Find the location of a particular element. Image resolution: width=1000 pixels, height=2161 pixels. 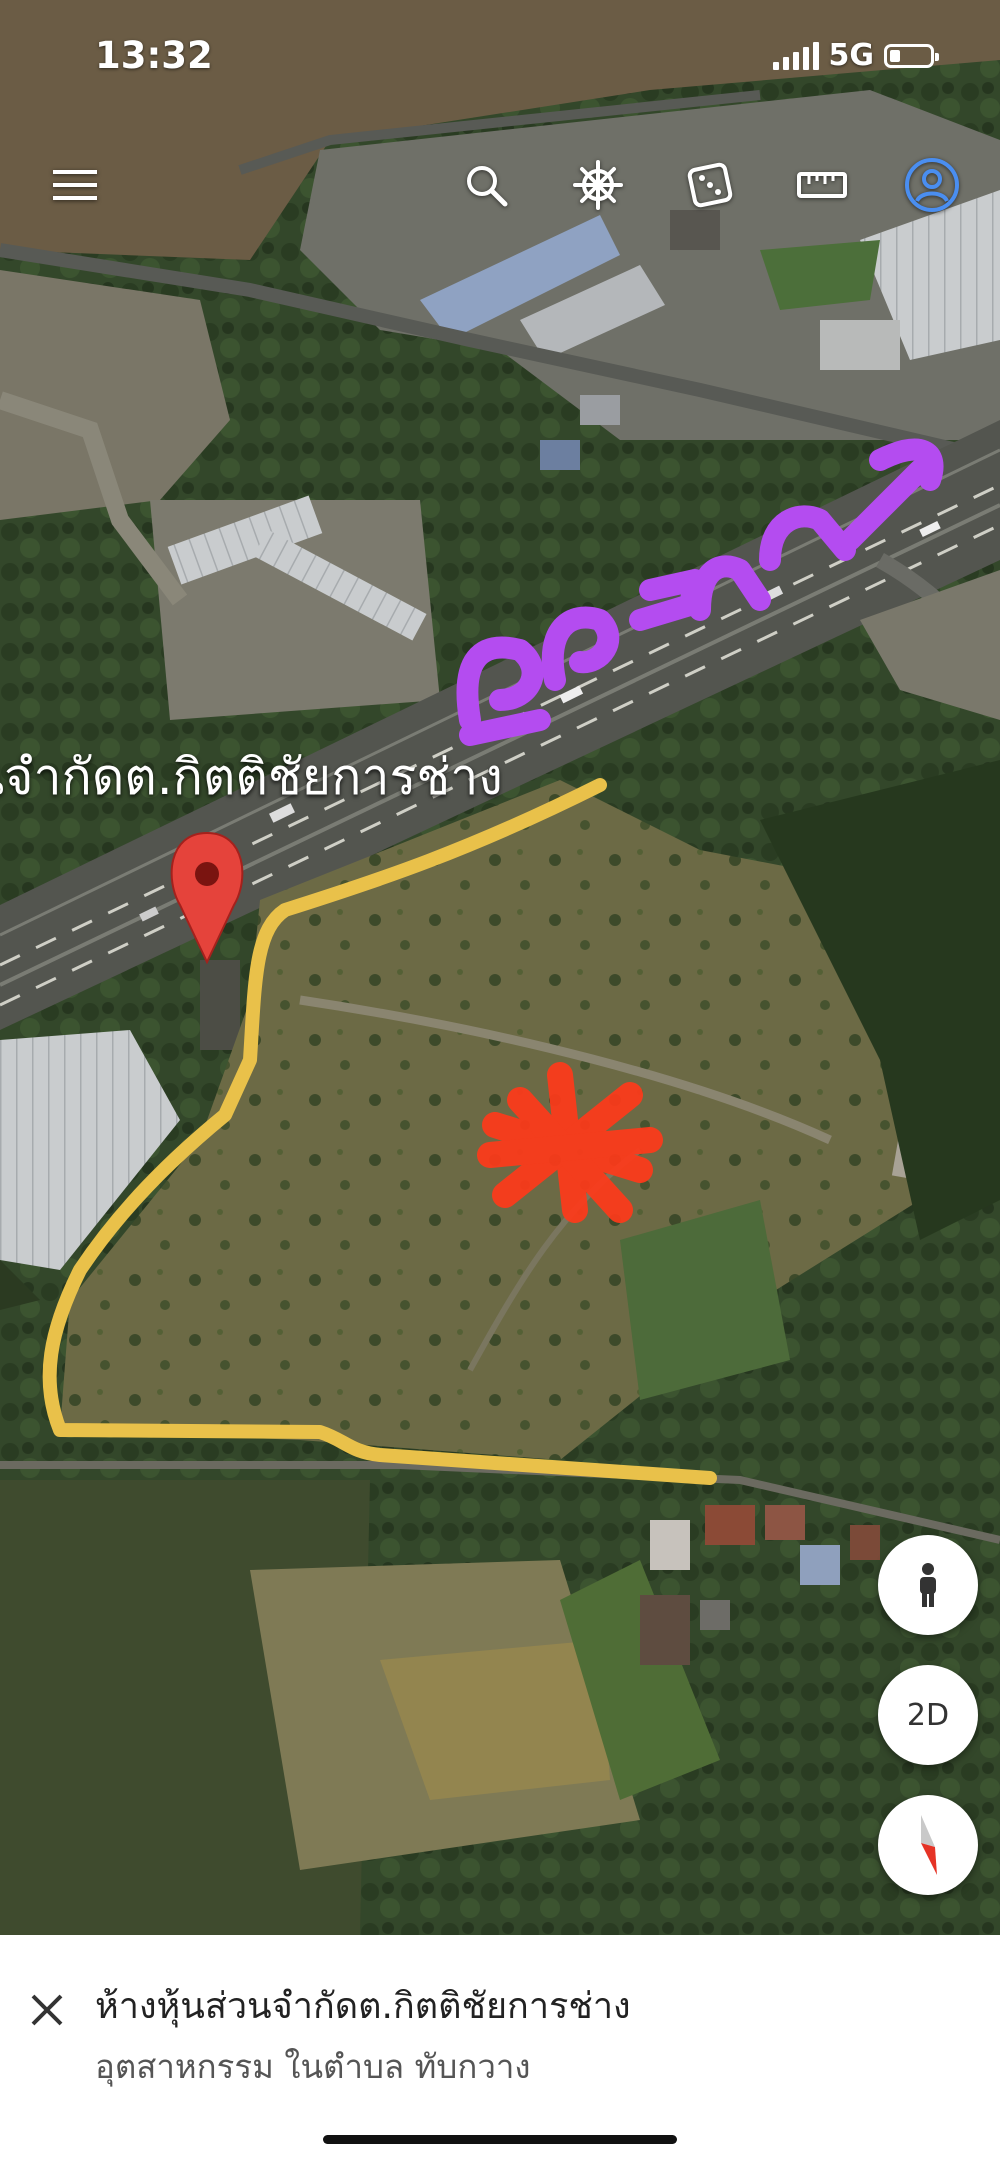

view-mode-label: 2D is located at coordinates (928, 1715).